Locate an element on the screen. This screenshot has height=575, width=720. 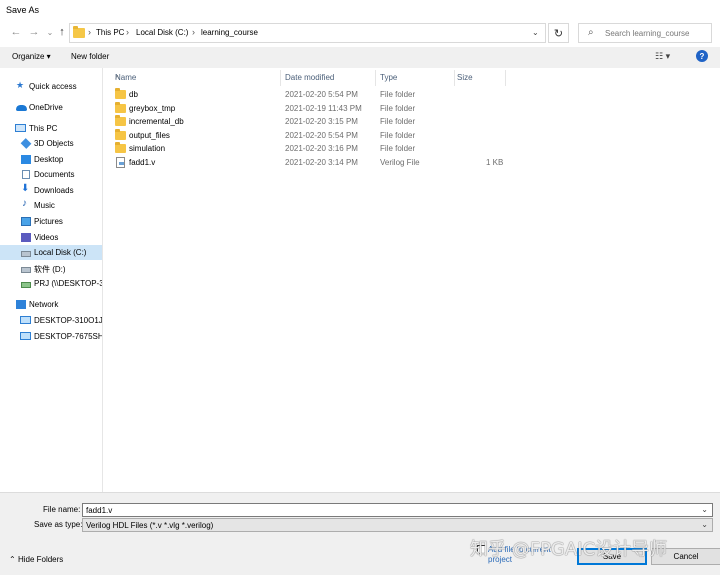
sidebar-item-quick-access: ★ Quick access is located at coordinates (51, 86).